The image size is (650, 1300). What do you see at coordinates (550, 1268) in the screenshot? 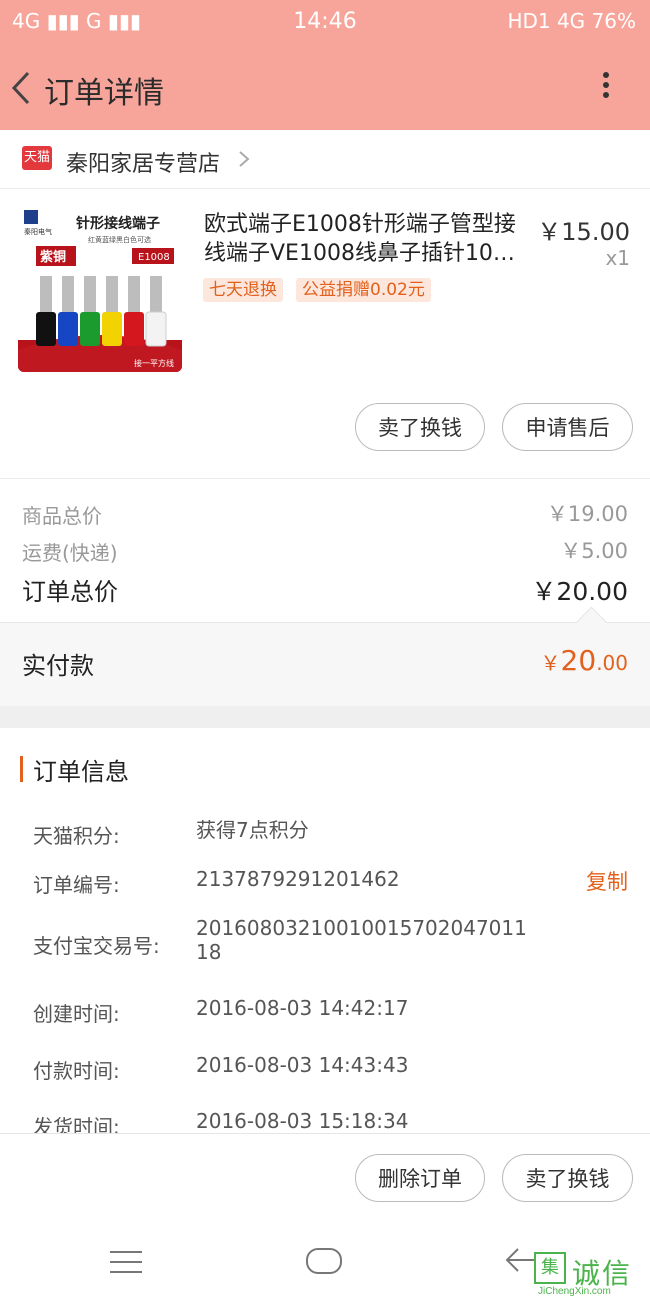
I see `watermark-box: 集` at bounding box center [550, 1268].